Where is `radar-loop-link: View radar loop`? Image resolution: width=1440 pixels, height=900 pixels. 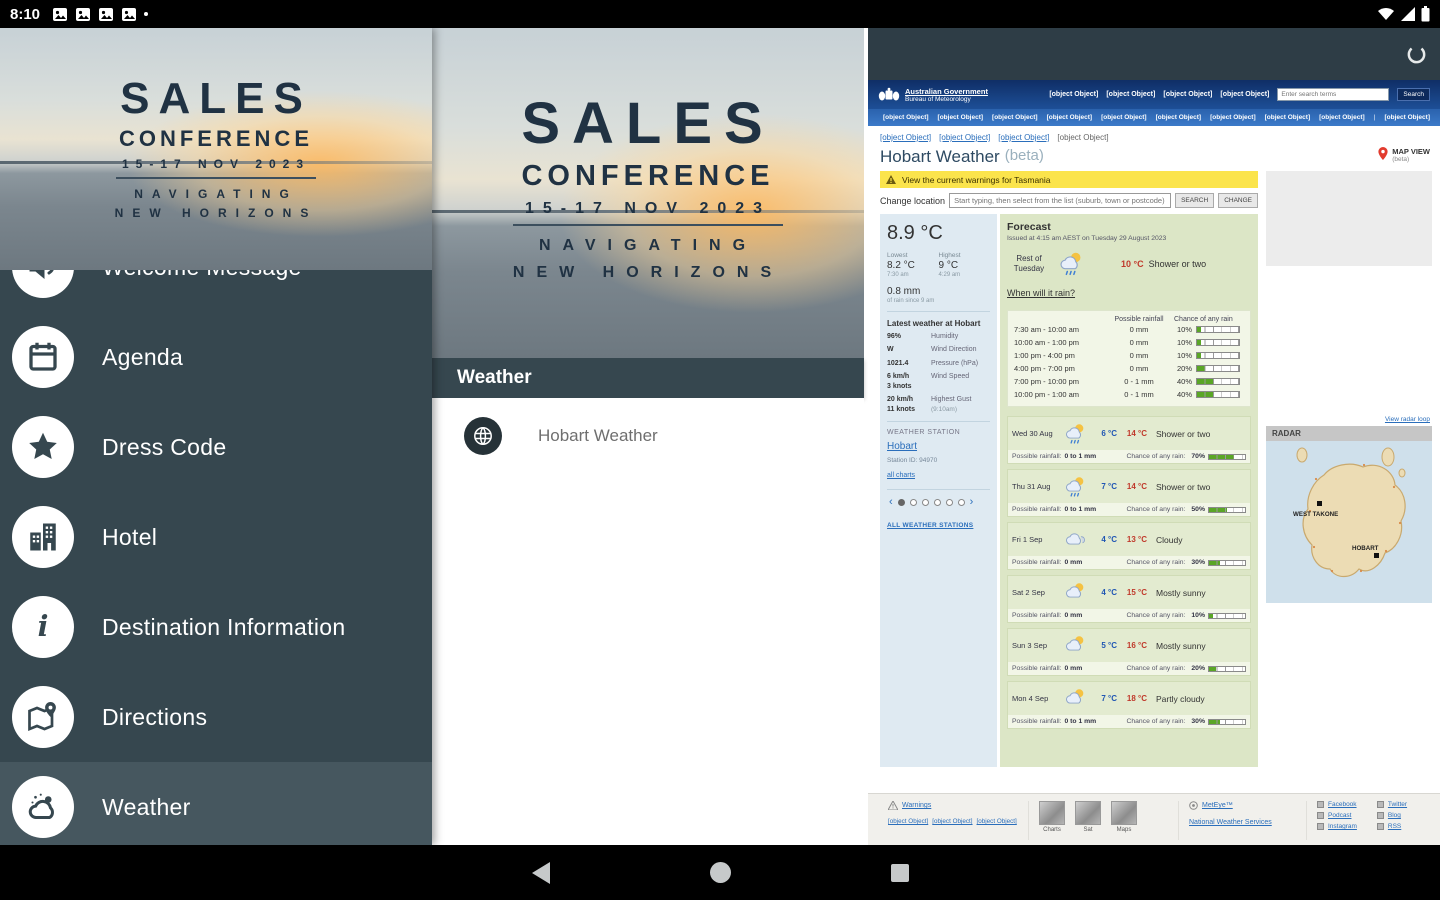
radar-loop-link: View radar loop is located at coordinates (1348, 419).